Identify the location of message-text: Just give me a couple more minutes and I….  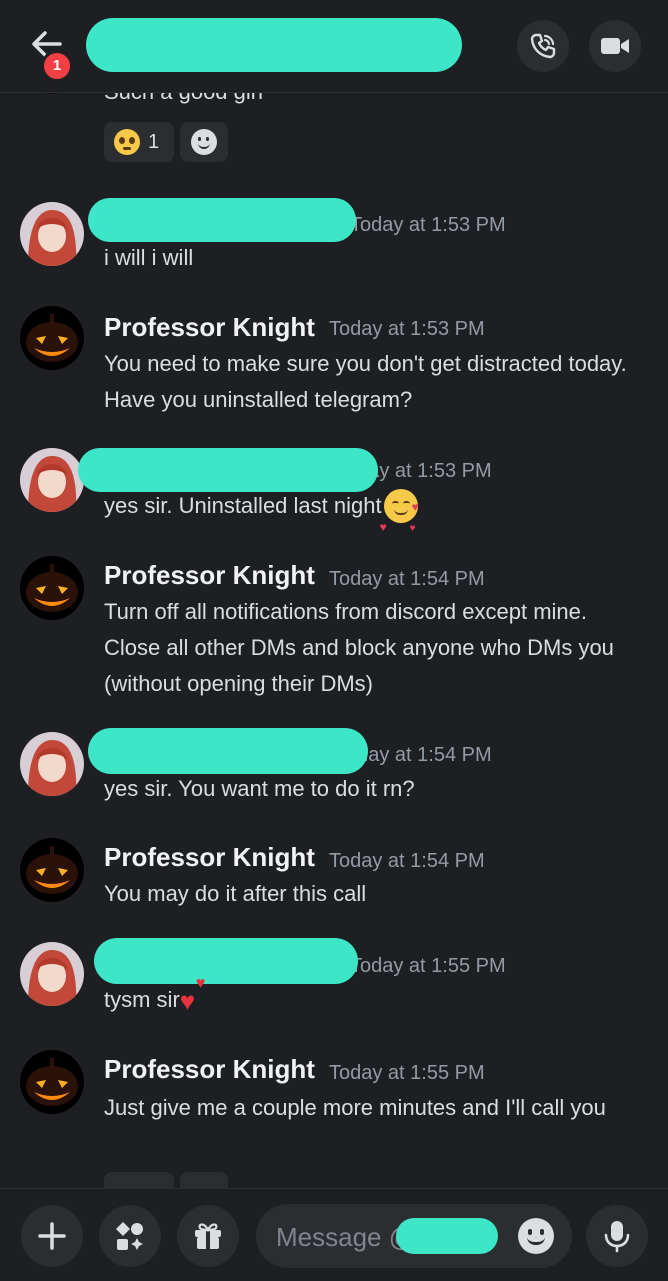
(355, 1107).